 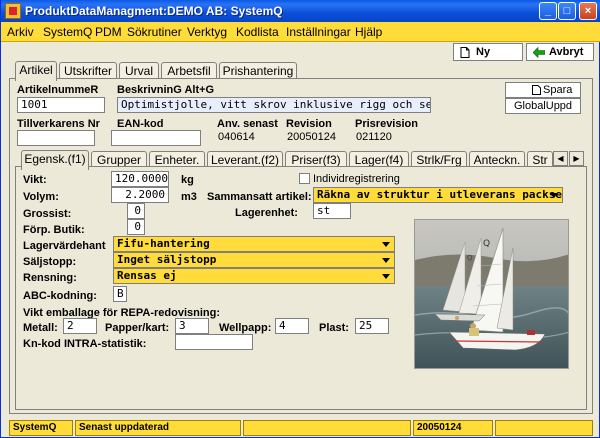 I want to click on menu-sokrutiner: Sökrutiner, so click(x=154, y=32).